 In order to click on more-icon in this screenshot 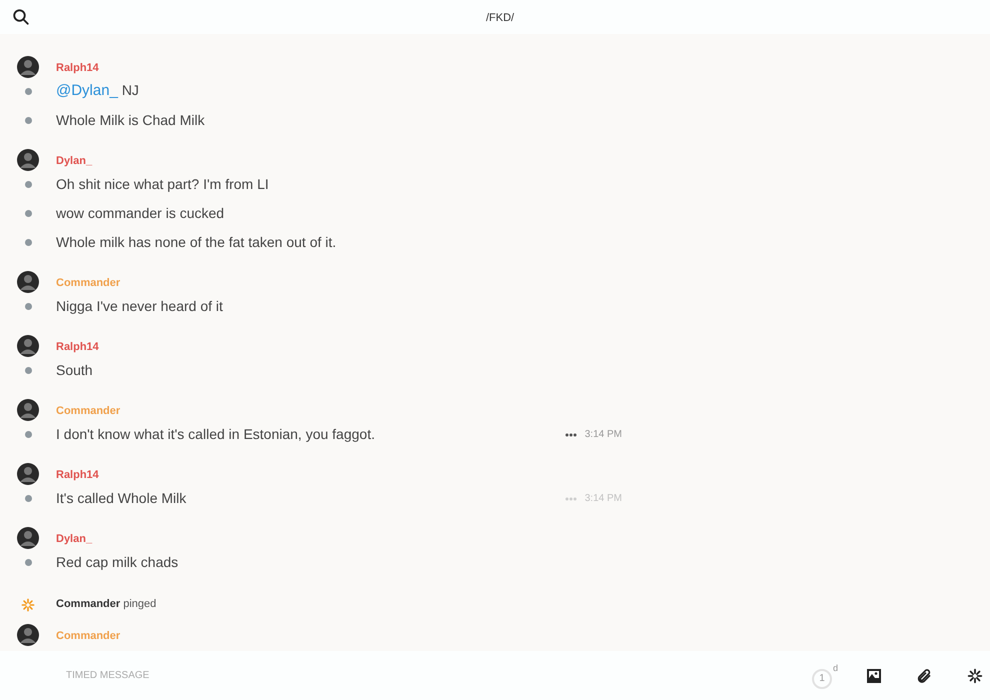, I will do `click(570, 434)`.